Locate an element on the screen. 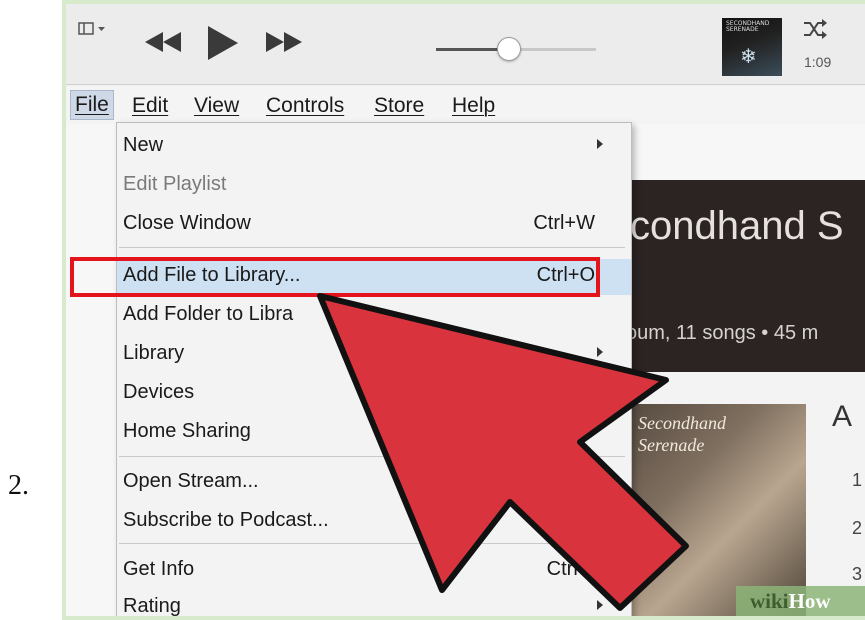 The height and width of the screenshot is (620, 865). menu-item-label: Close Window is located at coordinates (187, 223).